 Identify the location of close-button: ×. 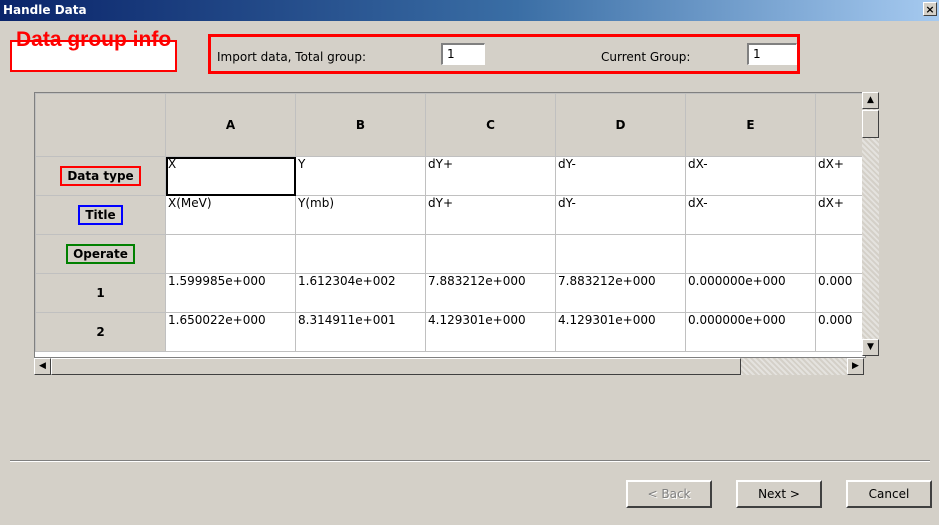
(930, 9).